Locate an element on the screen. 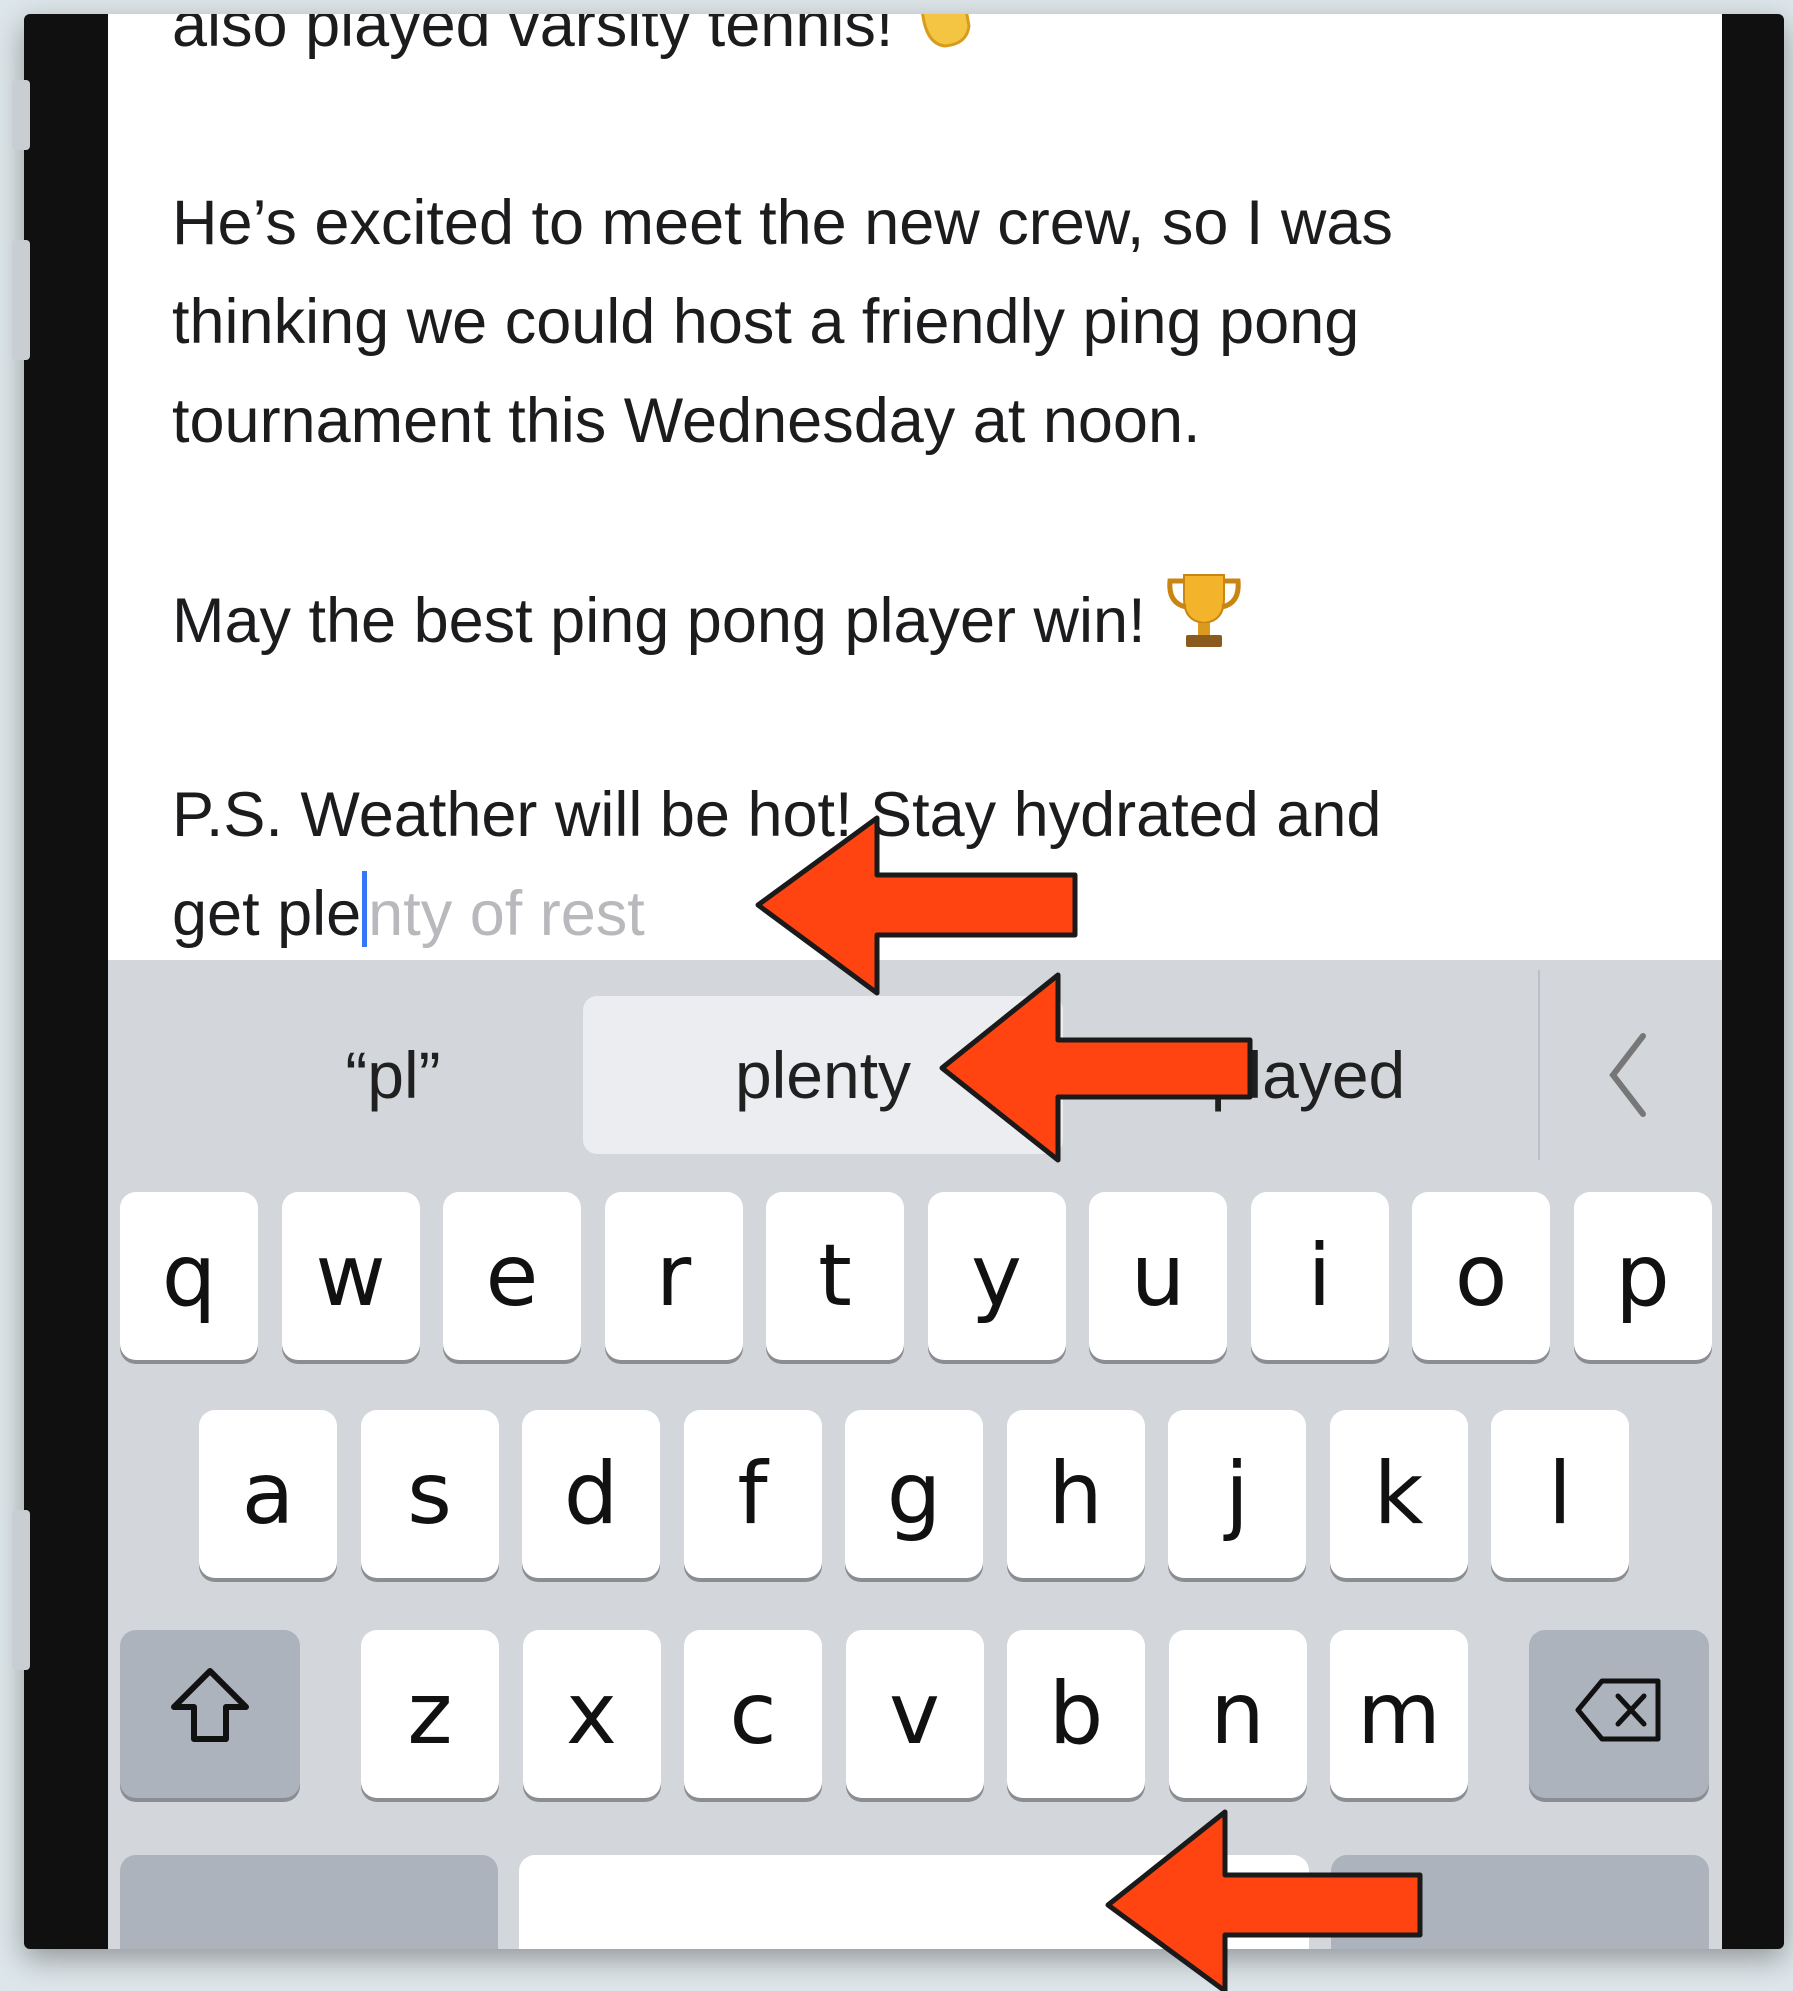 The image size is (1793, 1991). key-e: e is located at coordinates (512, 1276).